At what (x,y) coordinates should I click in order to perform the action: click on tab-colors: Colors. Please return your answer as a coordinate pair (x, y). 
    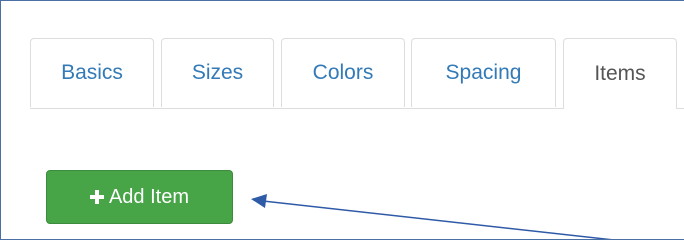
    Looking at the image, I should click on (343, 72).